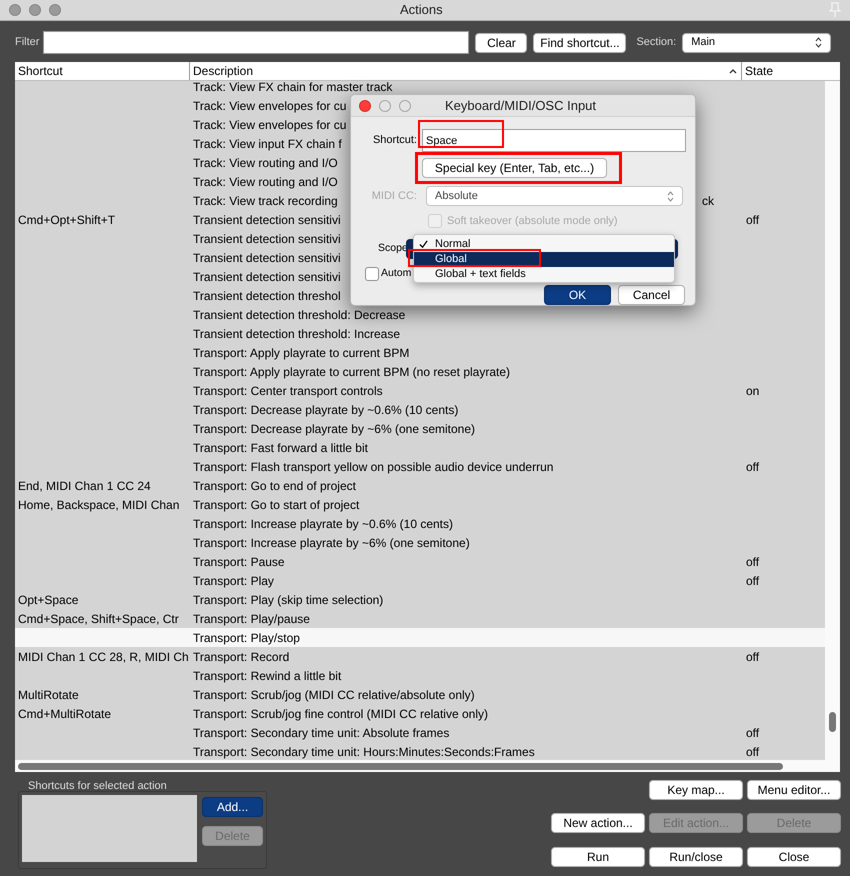  I want to click on description-text: Transport: Play/pause, so click(251, 619).